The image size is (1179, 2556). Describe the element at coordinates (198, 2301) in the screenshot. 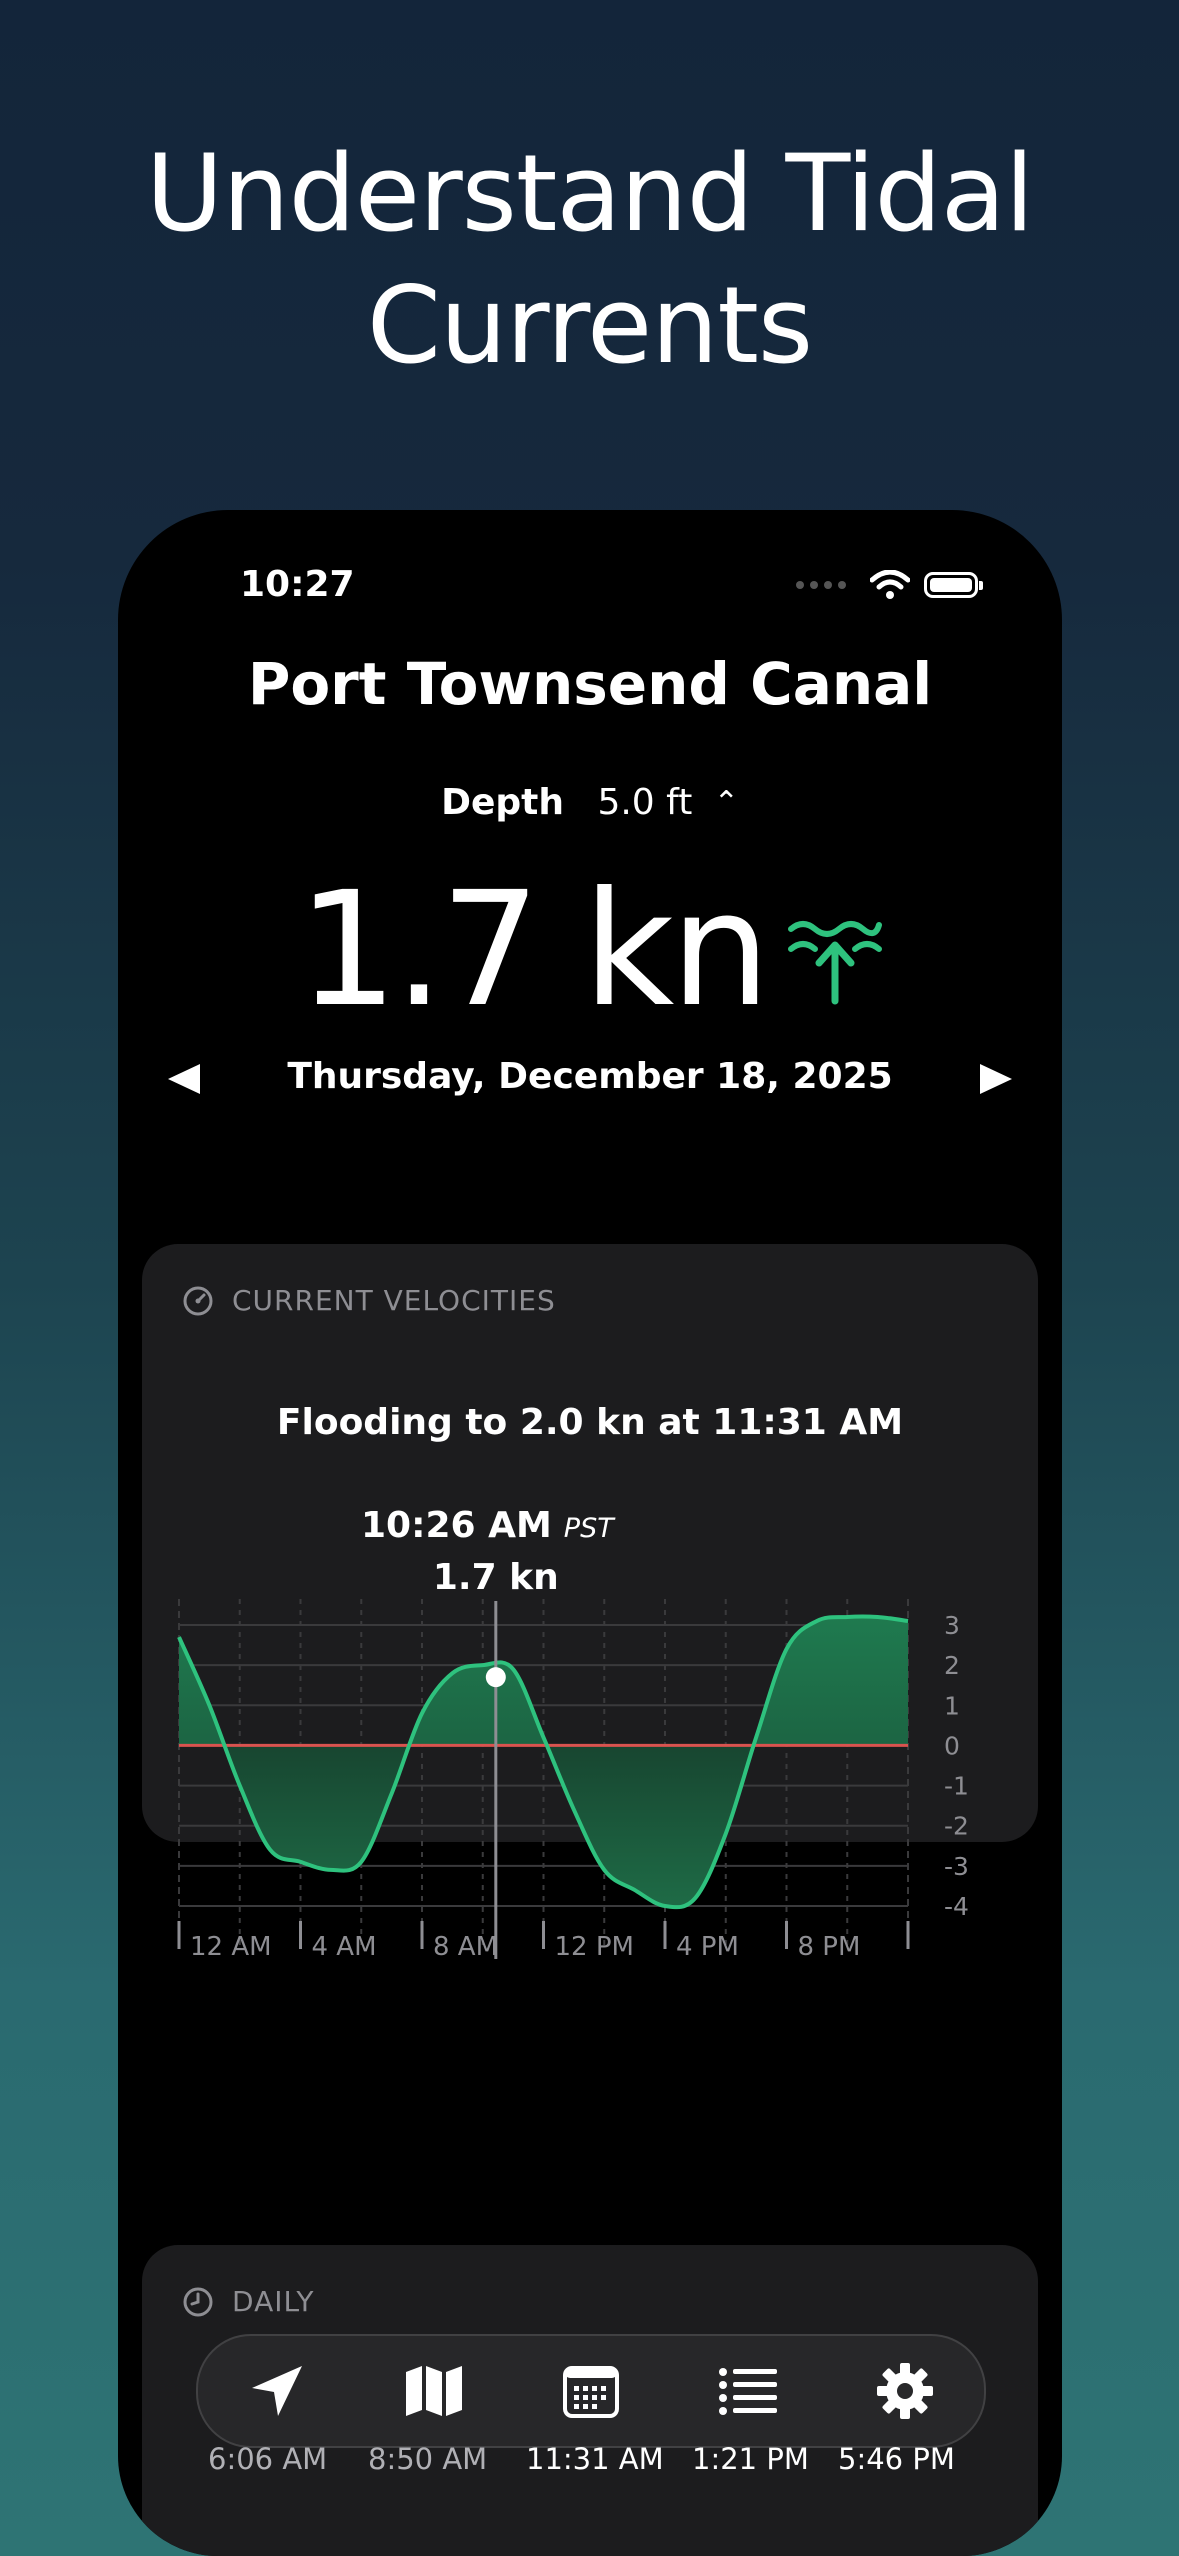

I see `clock-icon` at that location.